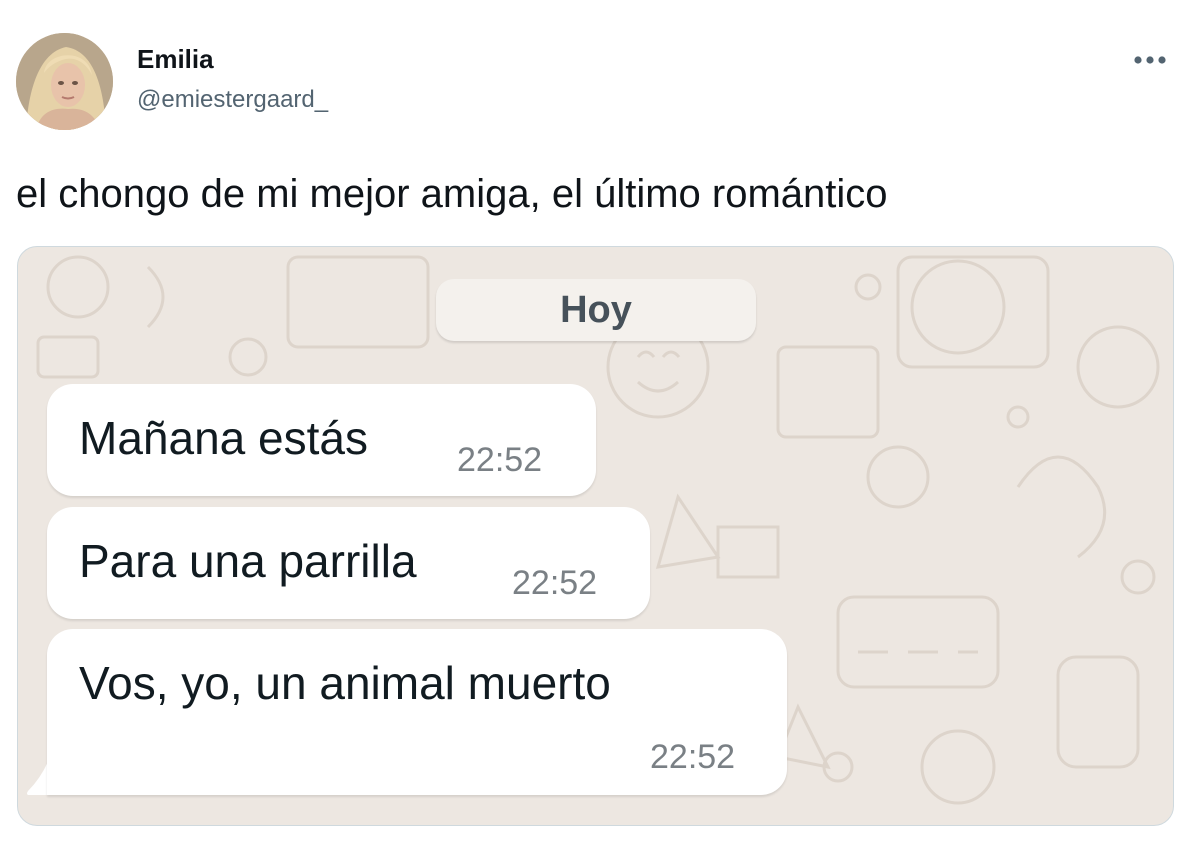 This screenshot has width=1200, height=841. I want to click on message-text: Vos, yo, un animal muerto, so click(345, 683).